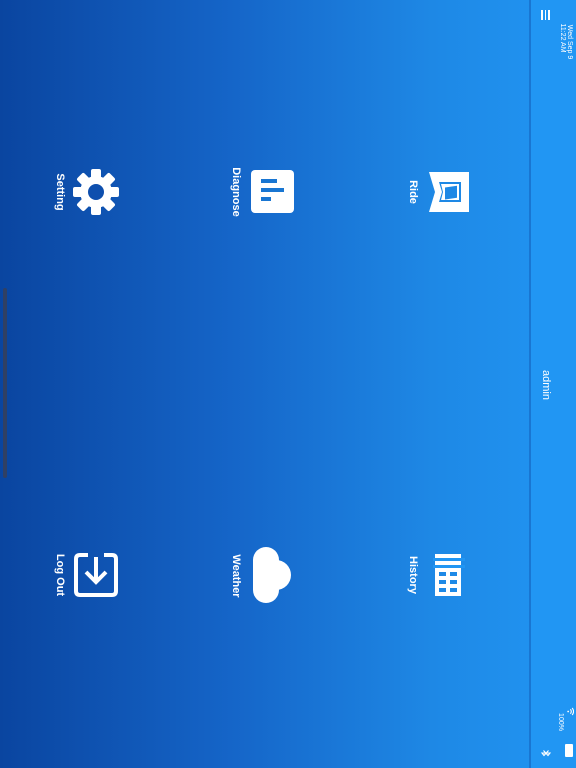 This screenshot has height=768, width=576. I want to click on menu-item-label: Weather, so click(236, 576).